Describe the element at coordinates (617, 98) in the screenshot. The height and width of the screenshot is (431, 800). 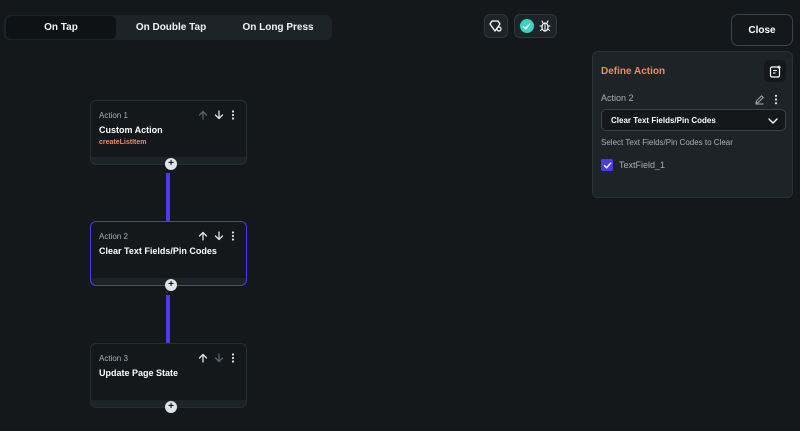
I see `selected-action-label: Action 2` at that location.